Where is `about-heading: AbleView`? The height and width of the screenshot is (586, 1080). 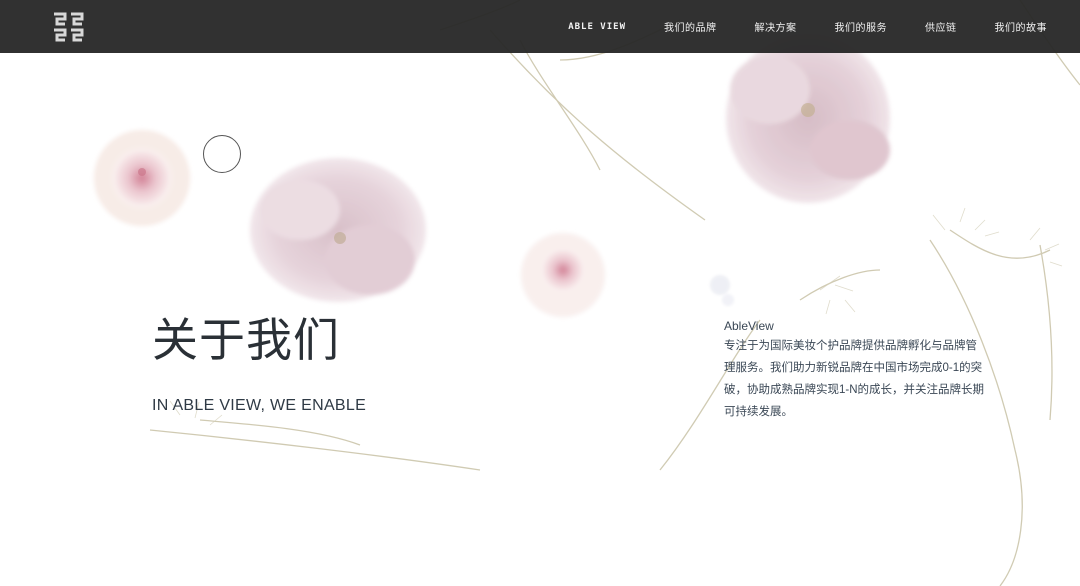
about-heading: AbleView is located at coordinates (749, 326).